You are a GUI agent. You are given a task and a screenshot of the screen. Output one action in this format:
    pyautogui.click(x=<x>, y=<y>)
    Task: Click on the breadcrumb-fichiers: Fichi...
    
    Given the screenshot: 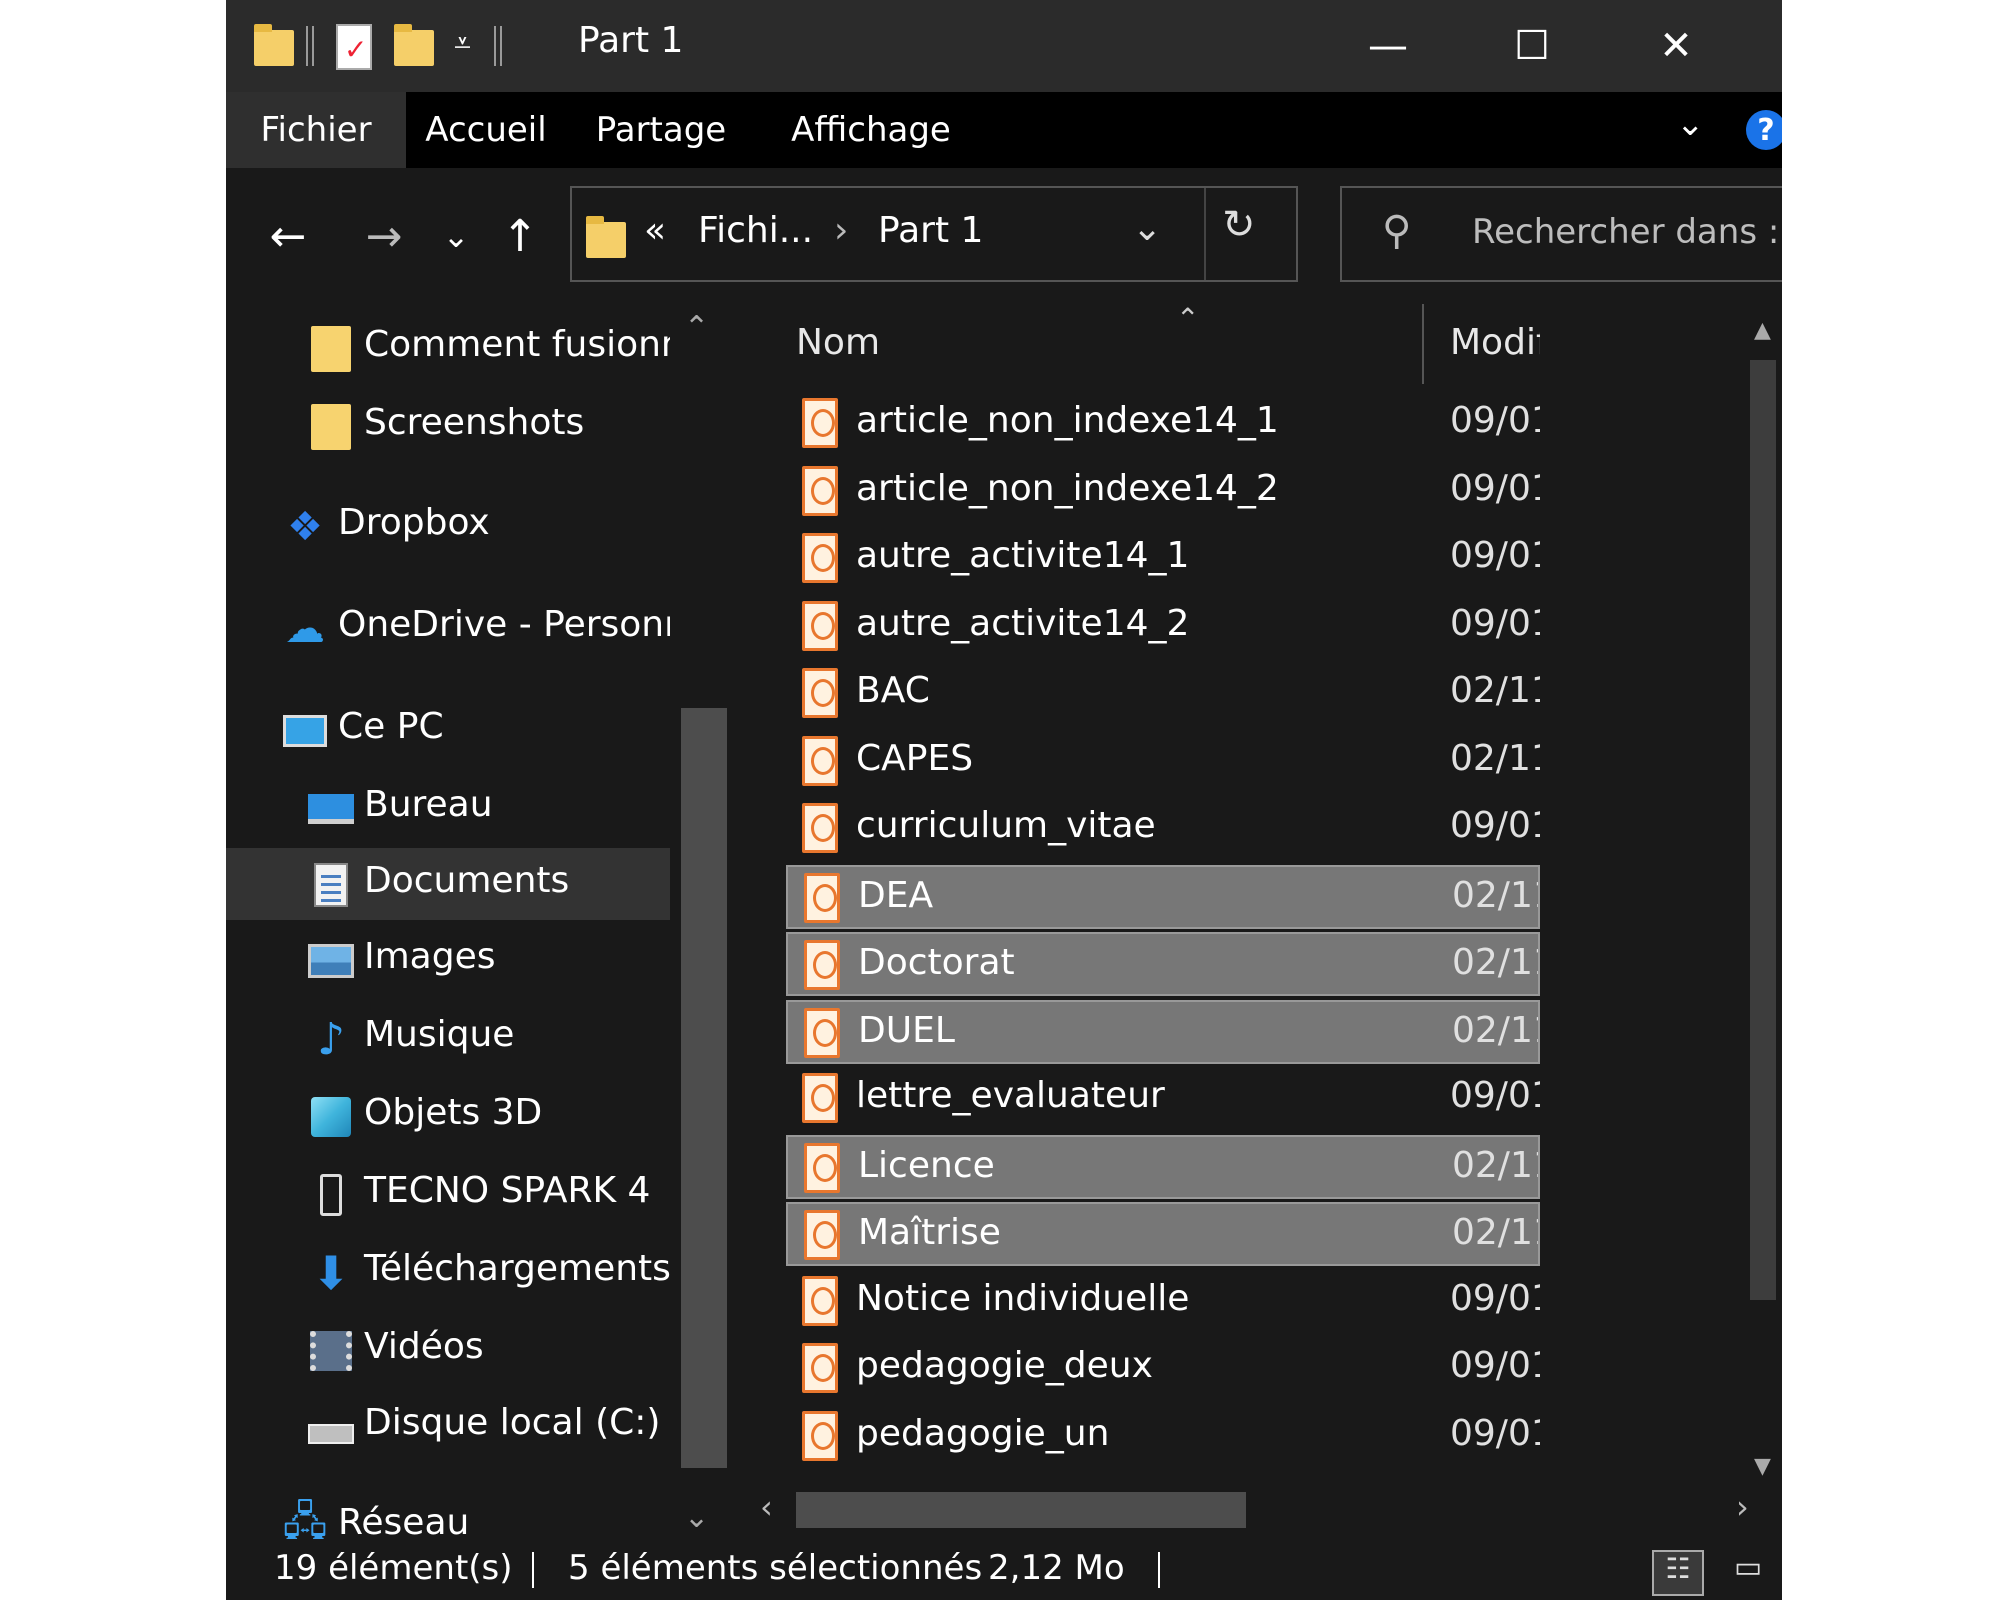 What is the action you would take?
    pyautogui.click(x=755, y=230)
    